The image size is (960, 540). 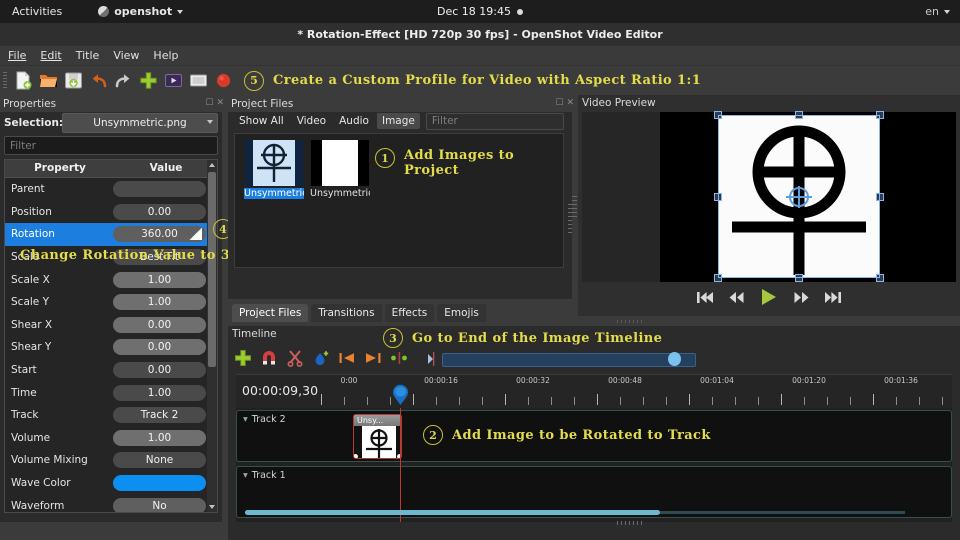 What do you see at coordinates (212, 165) in the screenshot?
I see `scroll-up-icon` at bounding box center [212, 165].